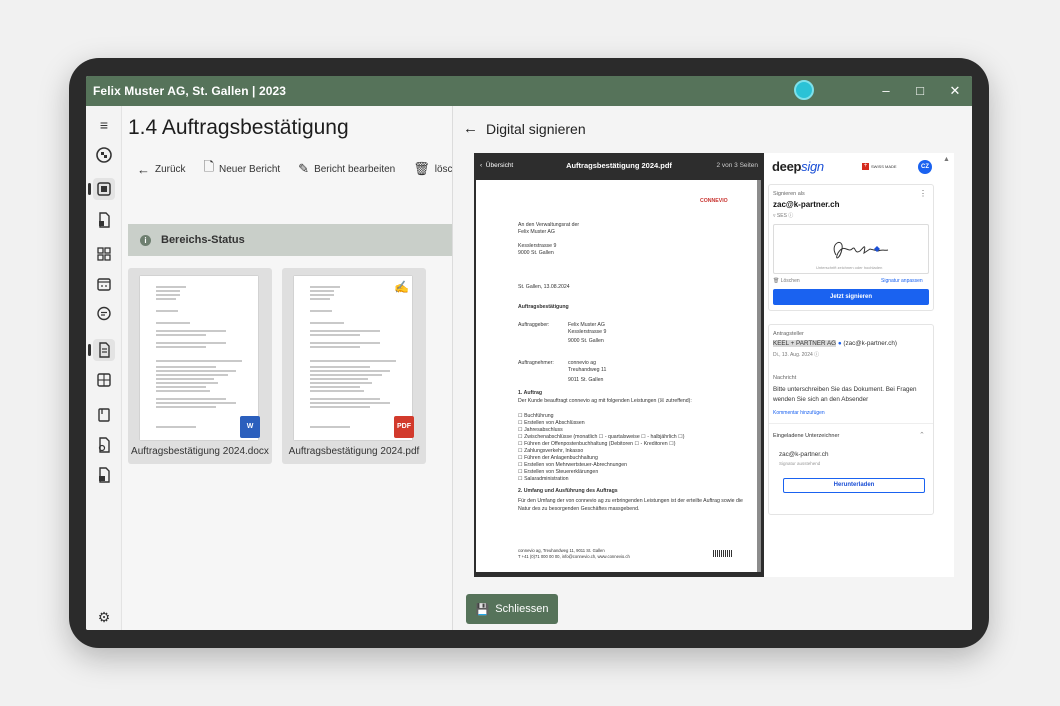 Image resolution: width=1060 pixels, height=706 pixels. What do you see at coordinates (783, 216) in the screenshot?
I see `signature-level: ▿ SES ⓘ` at bounding box center [783, 216].